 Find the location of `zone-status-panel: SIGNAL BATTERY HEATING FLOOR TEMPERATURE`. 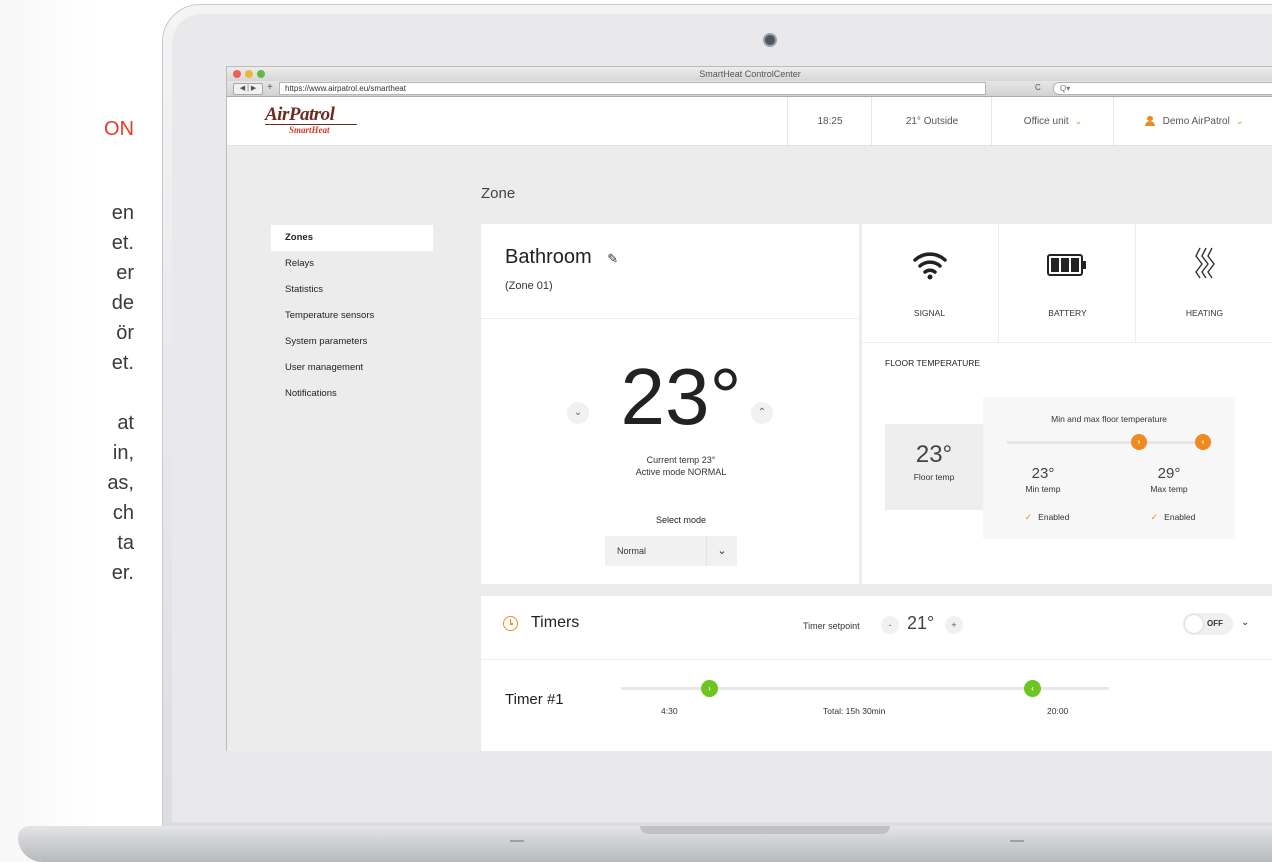

zone-status-panel: SIGNAL BATTERY HEATING FLOOR TEMPERATURE is located at coordinates (1066, 404).